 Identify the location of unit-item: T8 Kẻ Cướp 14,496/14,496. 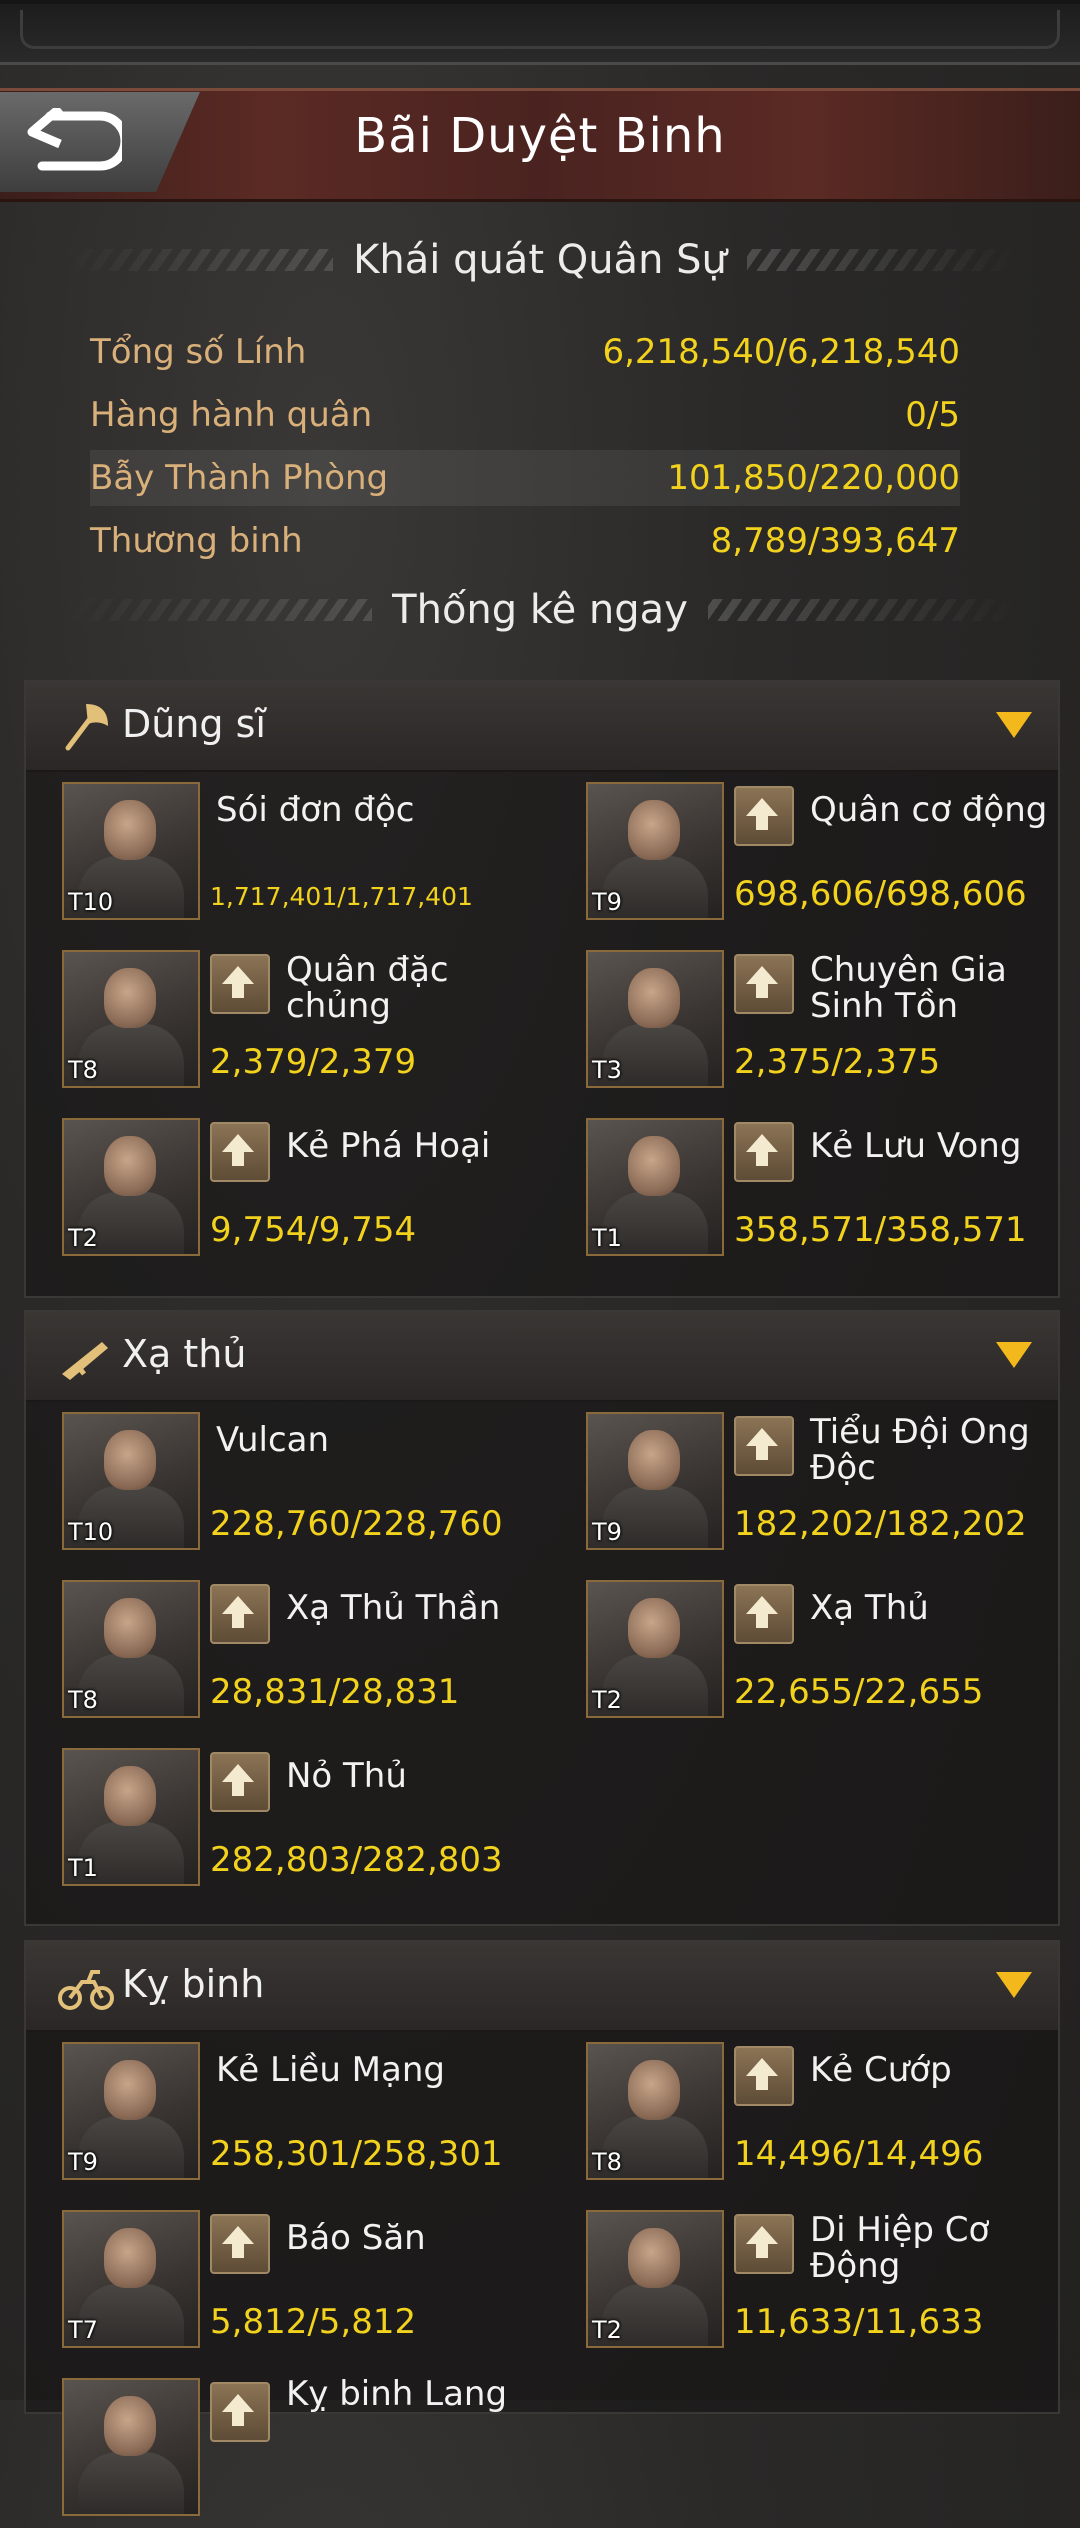
(826, 2117).